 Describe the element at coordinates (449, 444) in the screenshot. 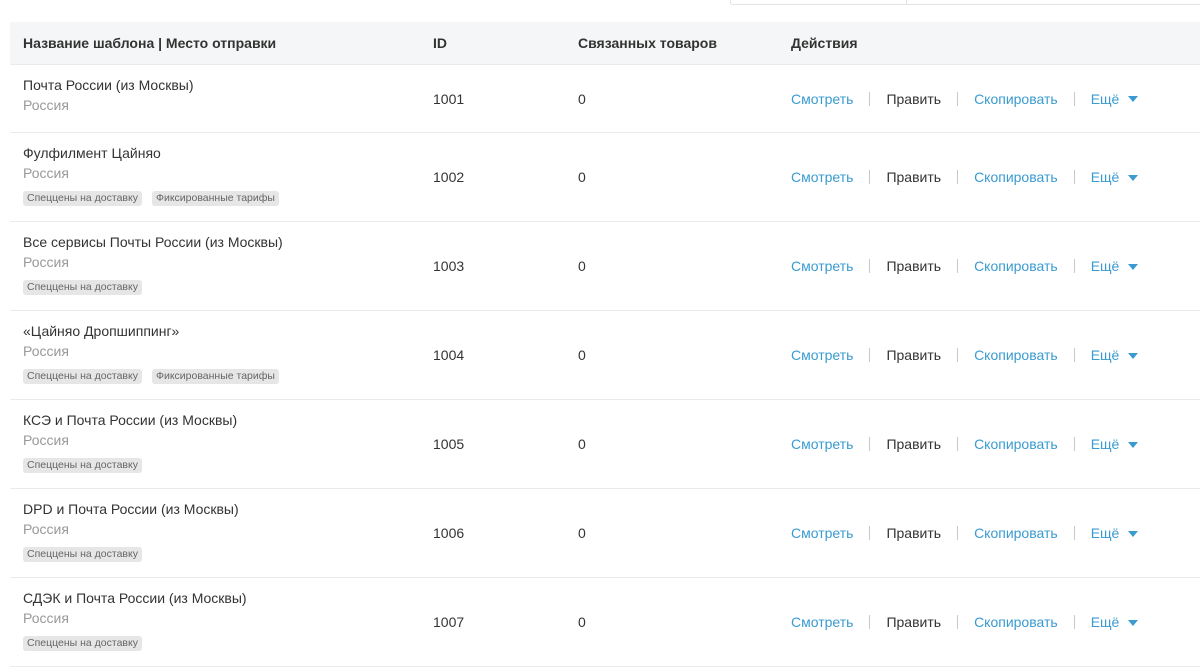

I see `template-id: 1005` at that location.